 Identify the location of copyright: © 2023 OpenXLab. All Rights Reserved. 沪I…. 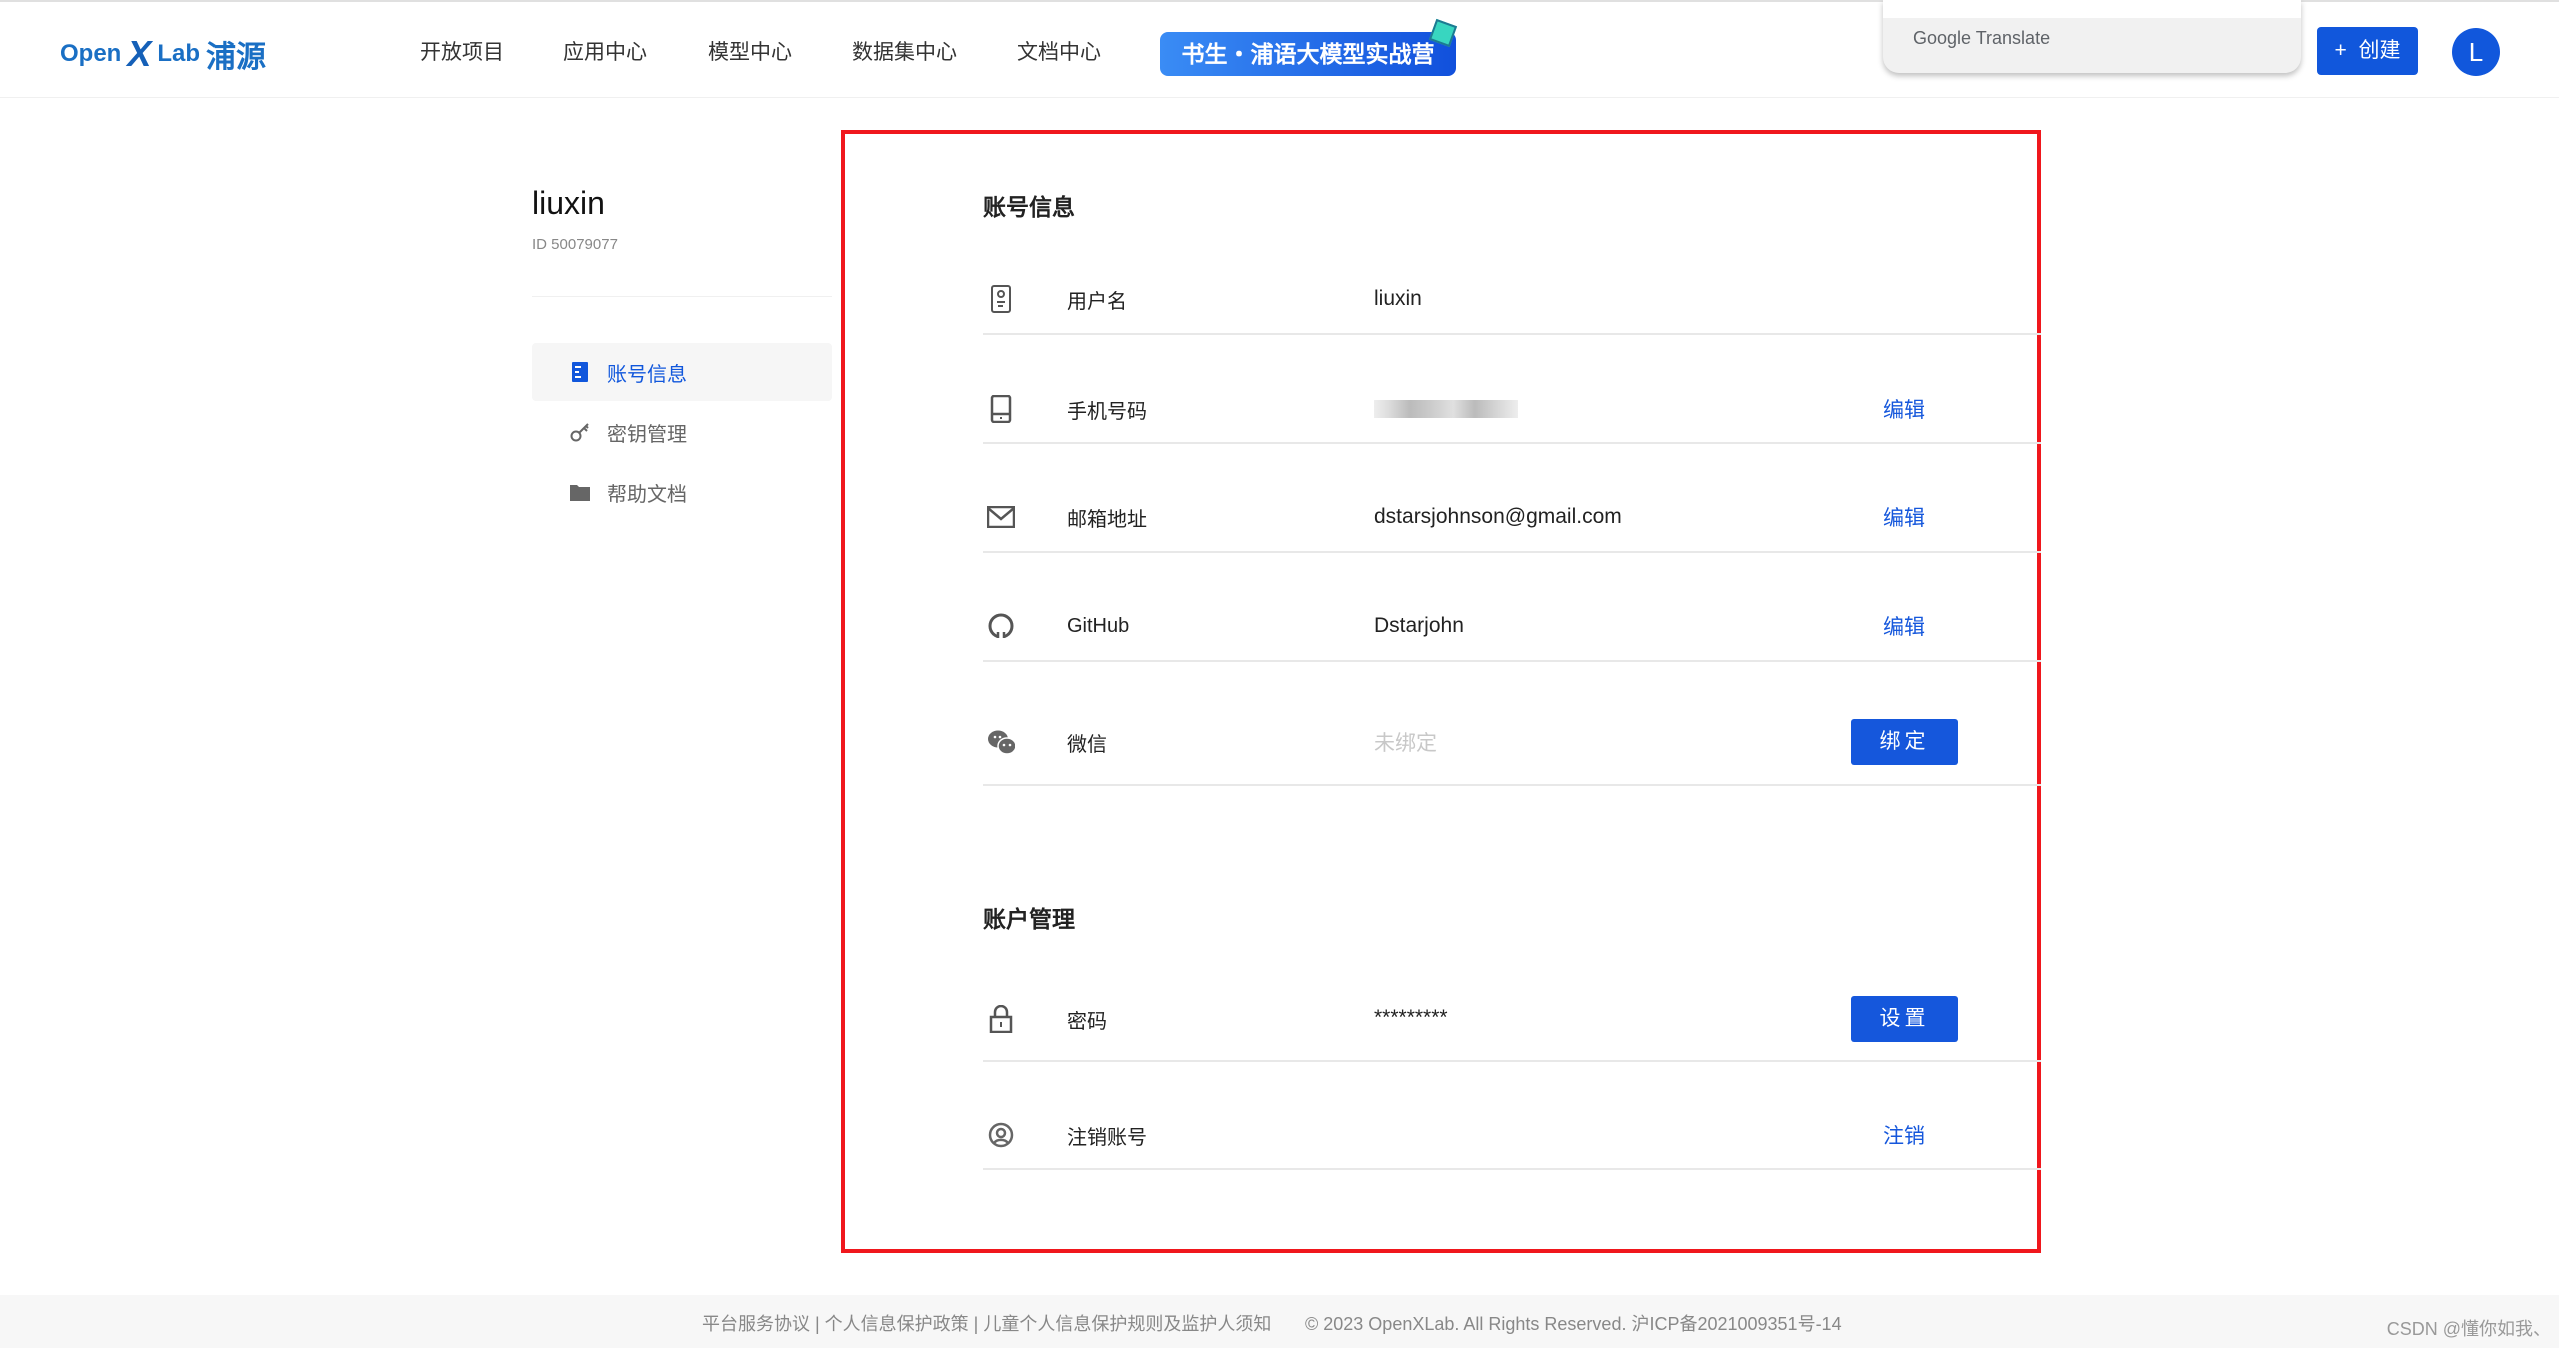
(1573, 1324).